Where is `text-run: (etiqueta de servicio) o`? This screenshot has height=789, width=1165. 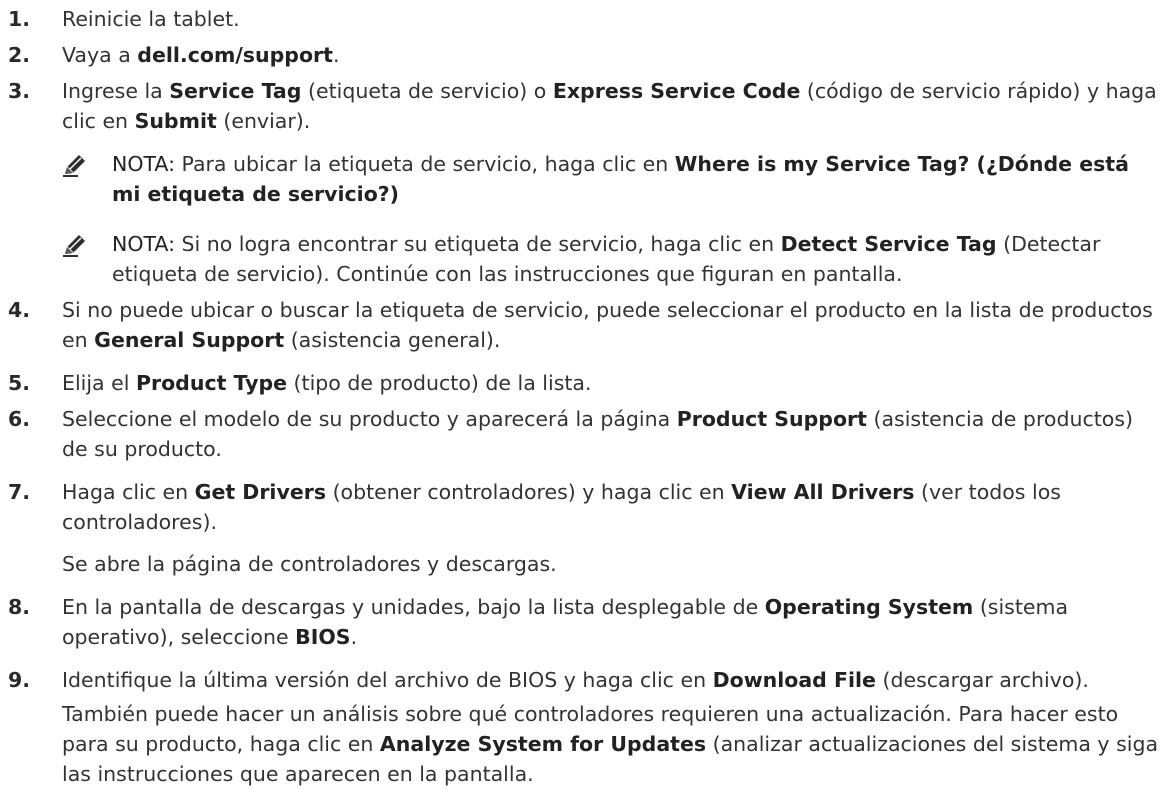 text-run: (etiqueta de servicio) o is located at coordinates (427, 91).